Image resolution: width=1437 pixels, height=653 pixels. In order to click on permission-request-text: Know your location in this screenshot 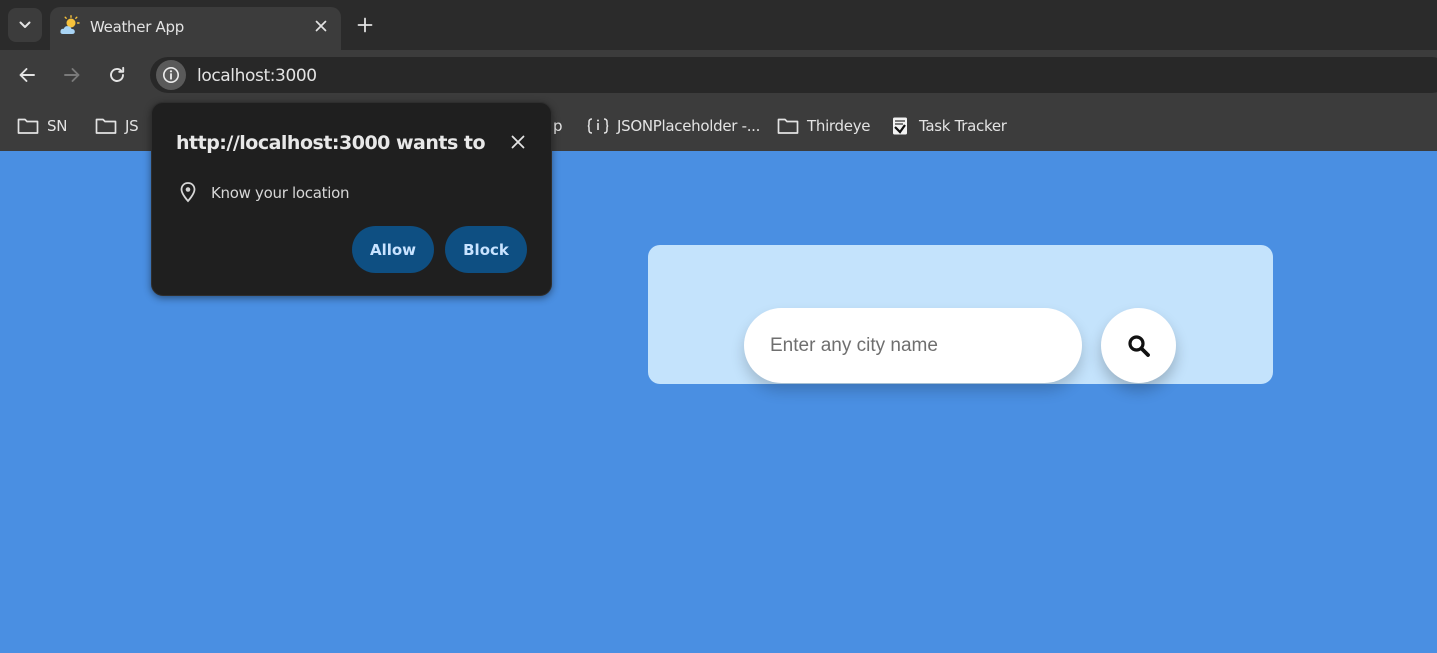, I will do `click(280, 193)`.